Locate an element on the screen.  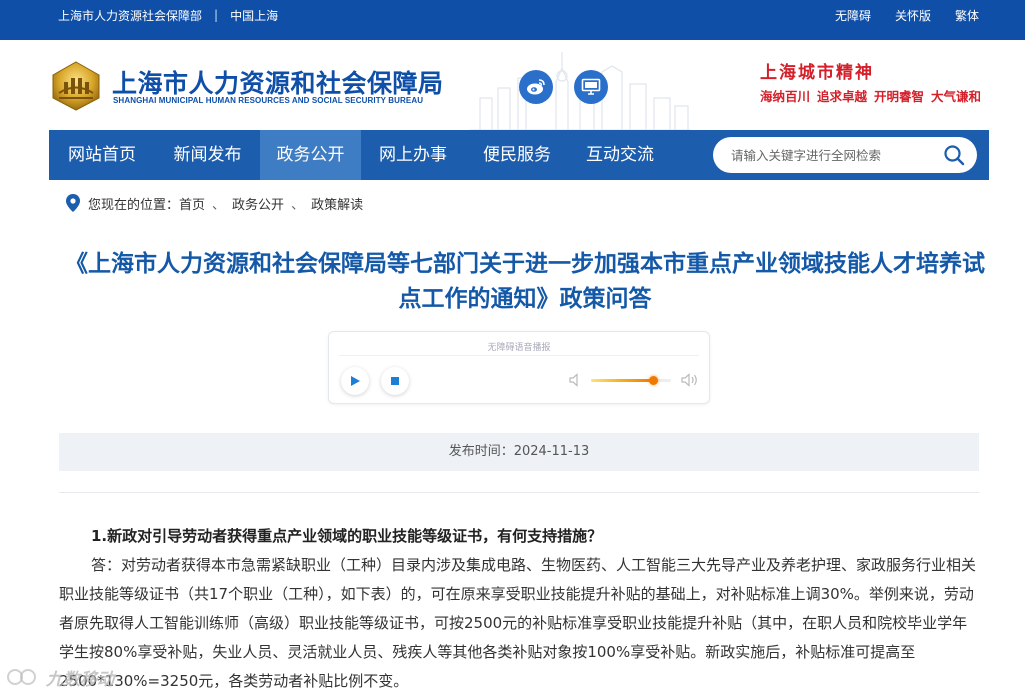
emblem-icon is located at coordinates (76, 86).